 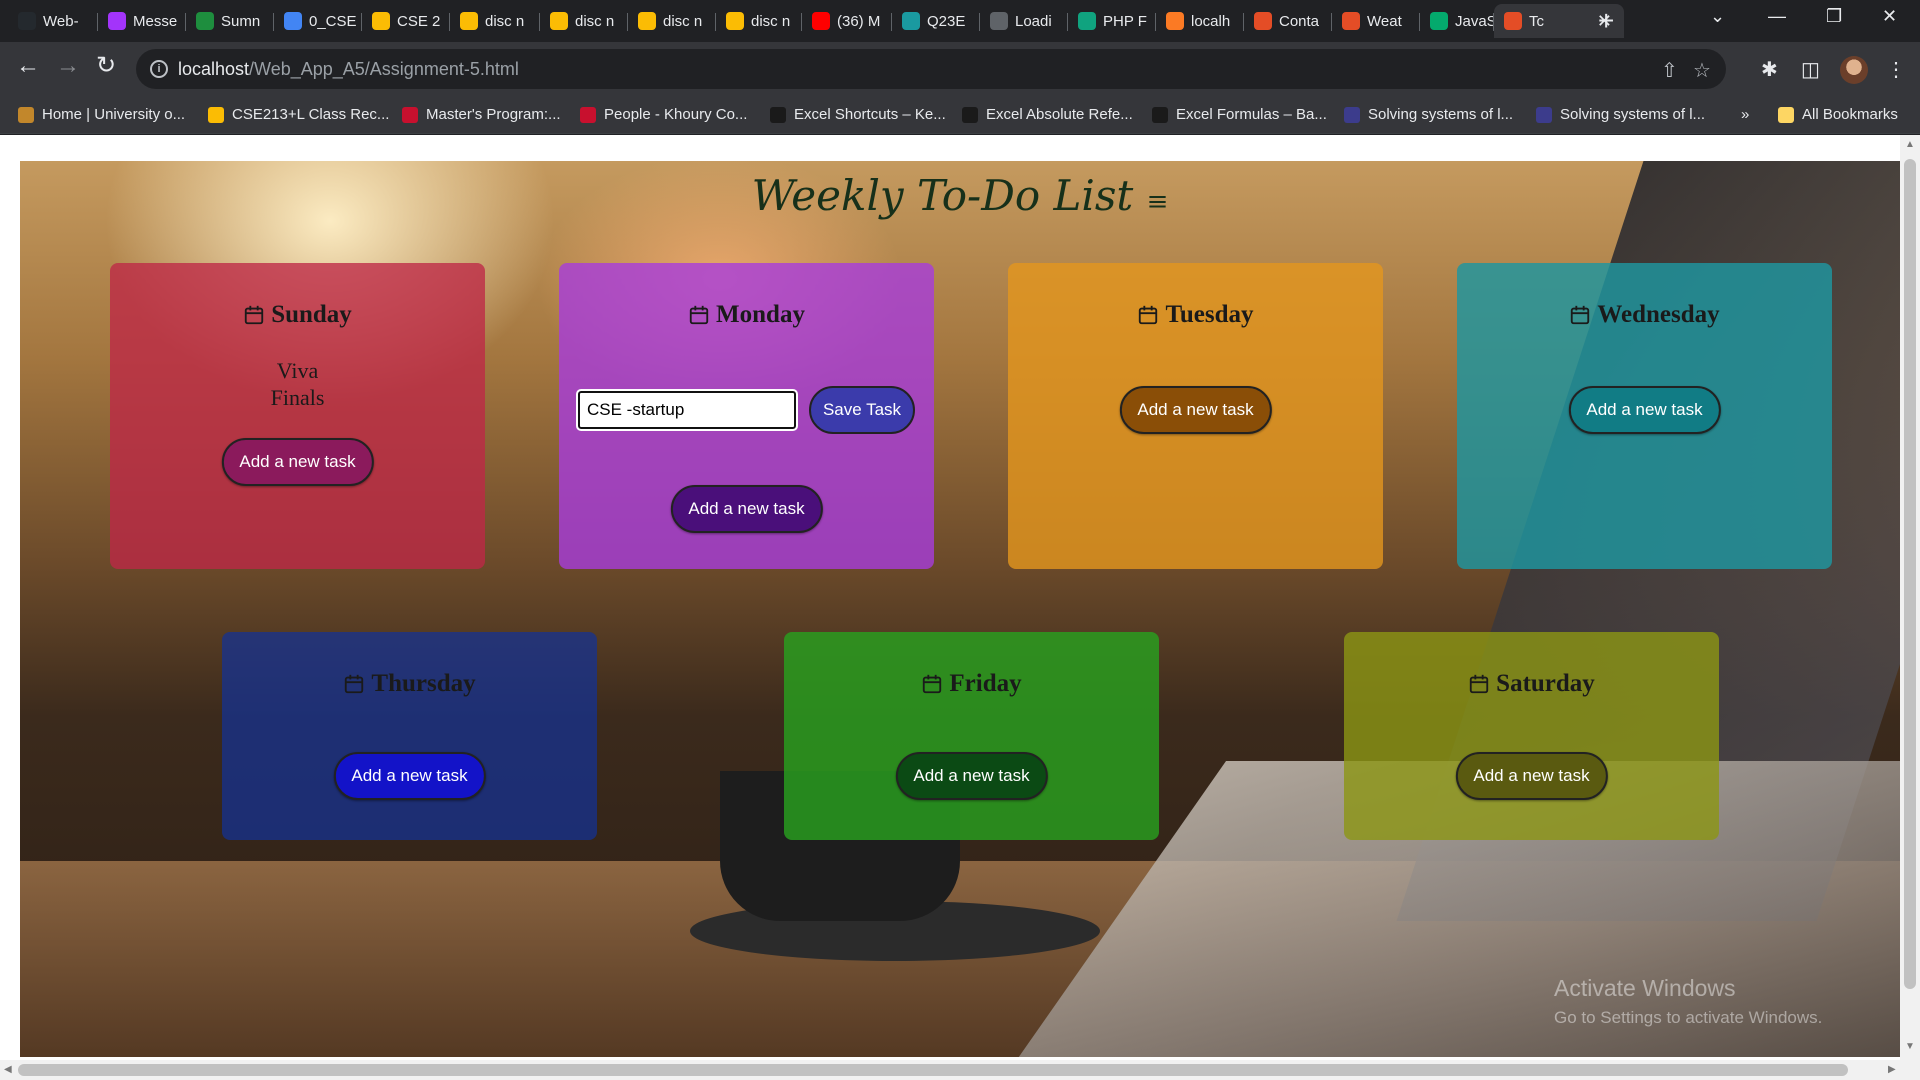 What do you see at coordinates (106, 66) in the screenshot?
I see `reload-icon: ↻` at bounding box center [106, 66].